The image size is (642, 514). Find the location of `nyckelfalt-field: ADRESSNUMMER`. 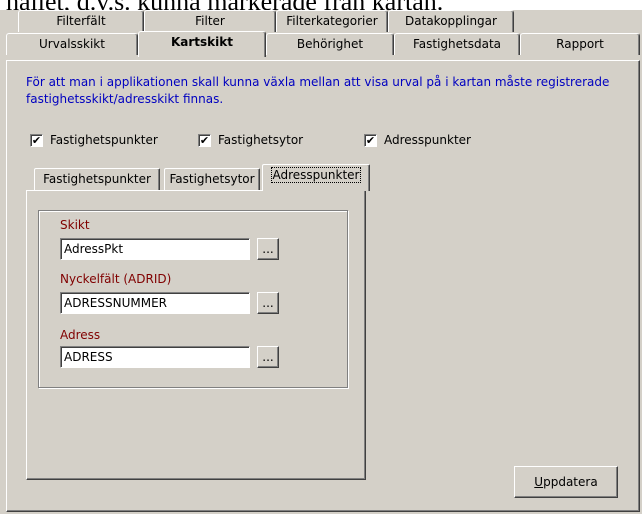

nyckelfalt-field: ADRESSNUMMER is located at coordinates (155, 303).